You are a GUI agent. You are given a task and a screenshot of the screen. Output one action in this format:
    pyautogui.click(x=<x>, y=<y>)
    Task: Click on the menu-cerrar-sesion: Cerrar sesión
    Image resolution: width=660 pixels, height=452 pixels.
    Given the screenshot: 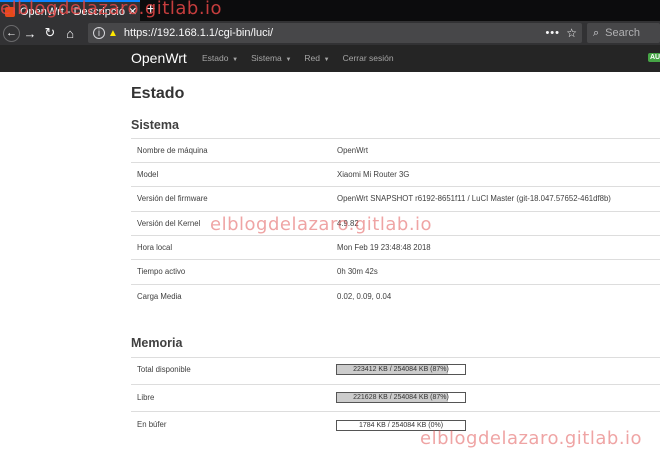 What is the action you would take?
    pyautogui.click(x=368, y=58)
    